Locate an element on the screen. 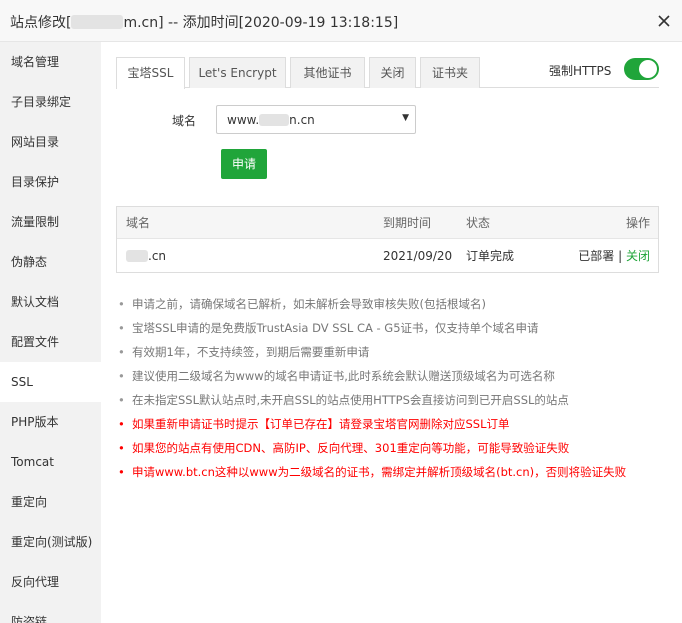 The width and height of the screenshot is (682, 623). row-domain: .cn is located at coordinates (146, 256).